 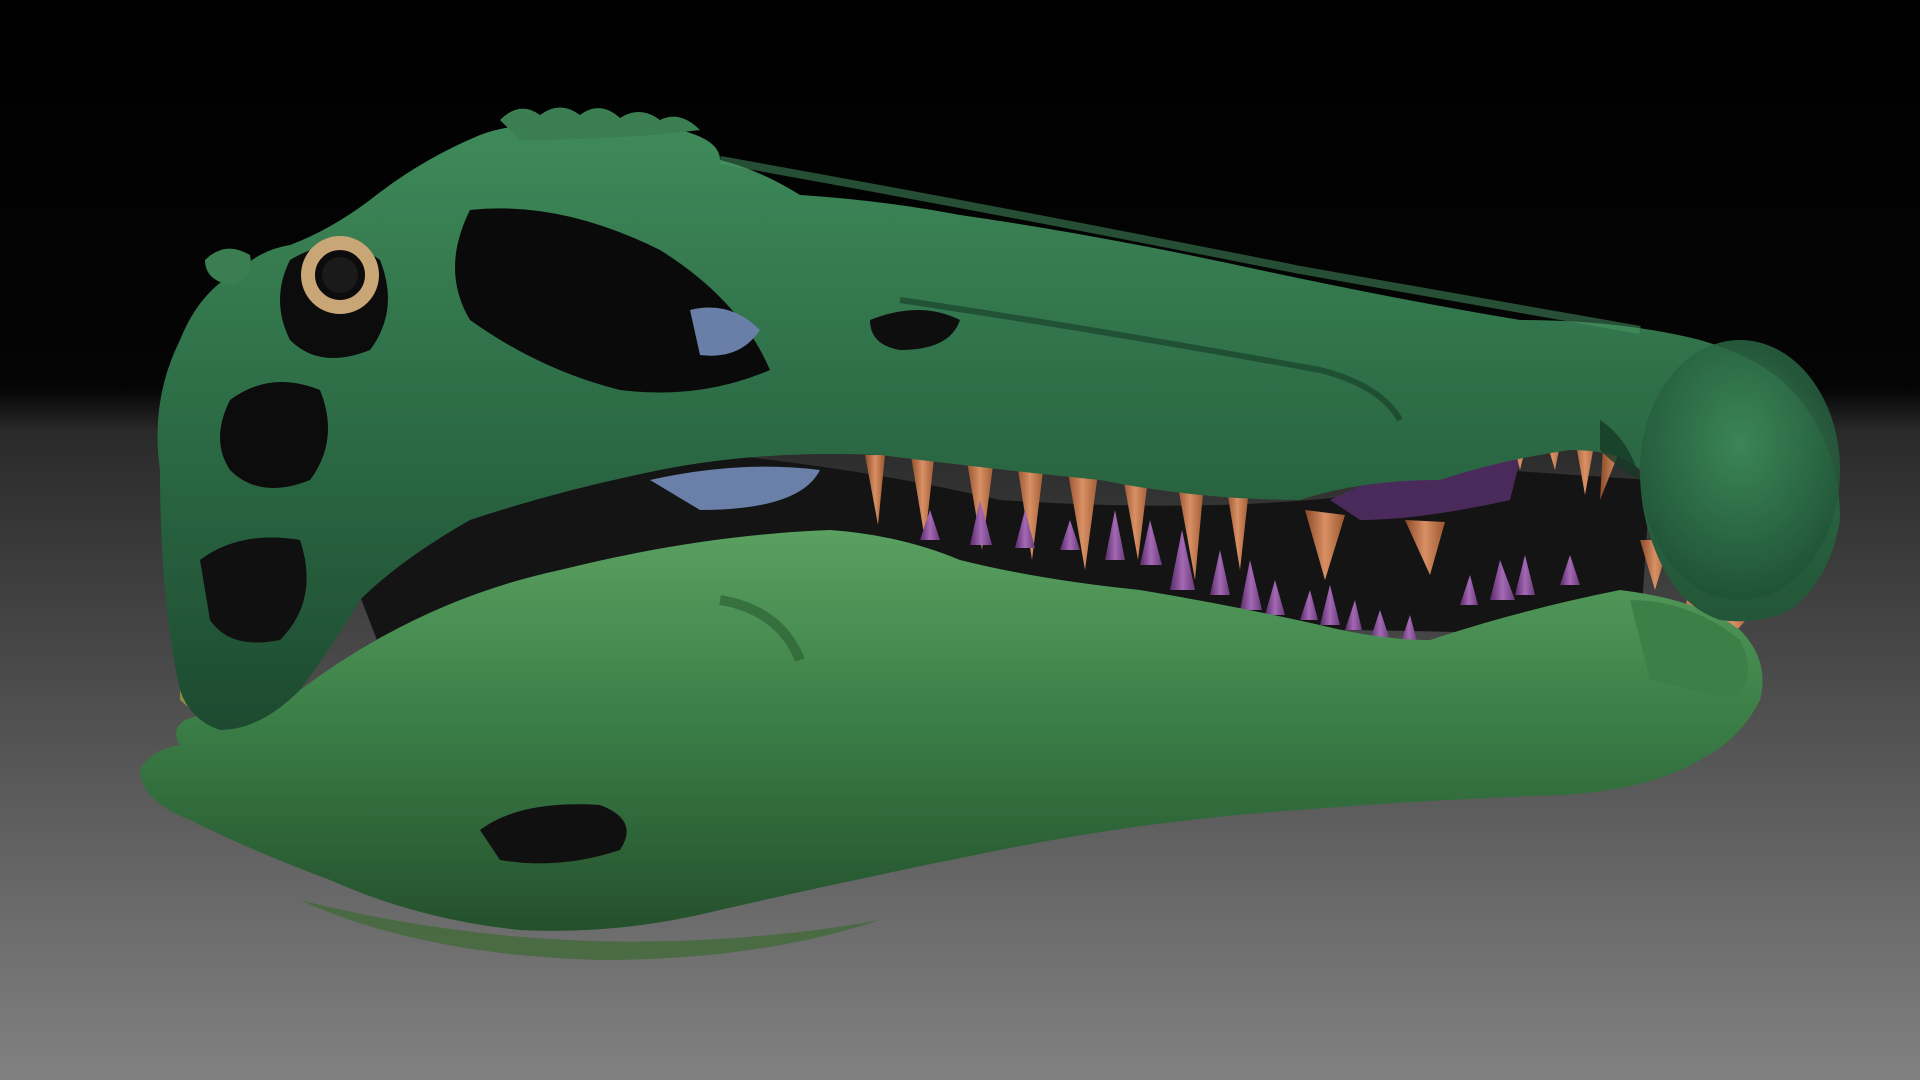 What do you see at coordinates (1740, 470) in the screenshot?
I see `snout-tip` at bounding box center [1740, 470].